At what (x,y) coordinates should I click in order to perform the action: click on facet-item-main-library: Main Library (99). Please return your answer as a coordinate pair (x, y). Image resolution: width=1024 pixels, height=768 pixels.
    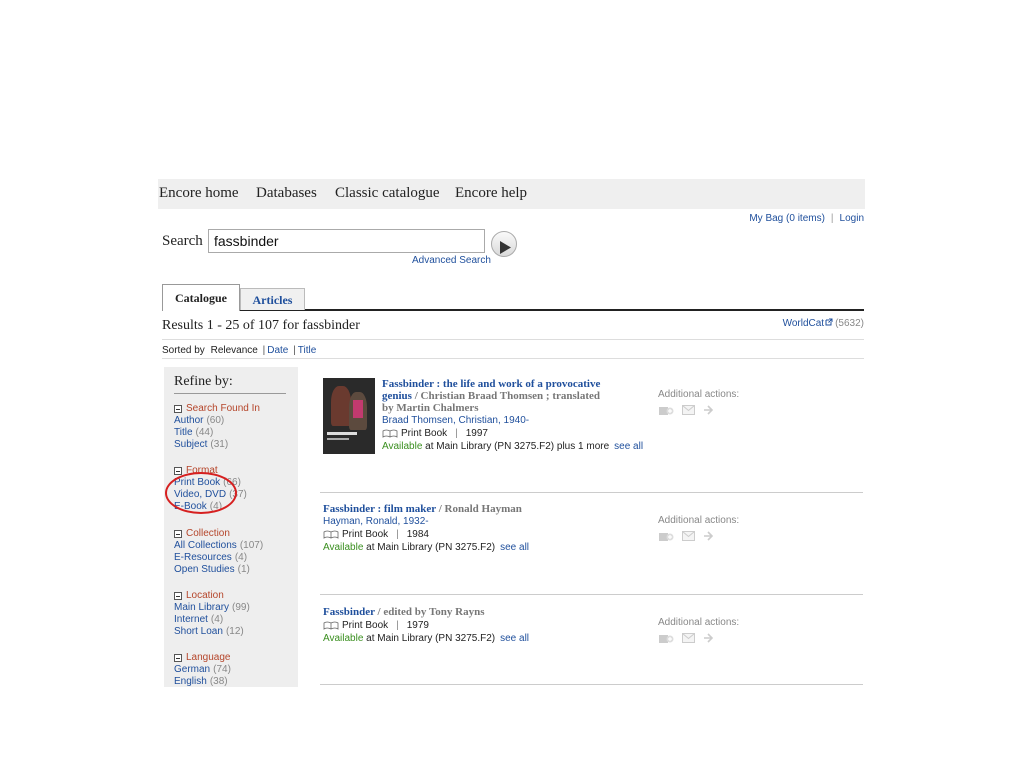
    Looking at the image, I should click on (212, 608).